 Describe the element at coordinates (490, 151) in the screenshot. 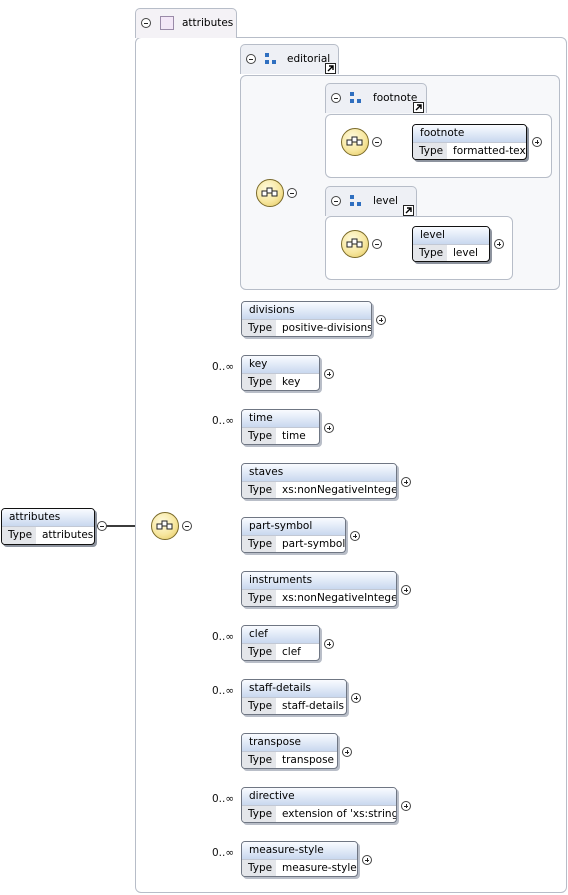

I see `type-value: formatted-text` at that location.